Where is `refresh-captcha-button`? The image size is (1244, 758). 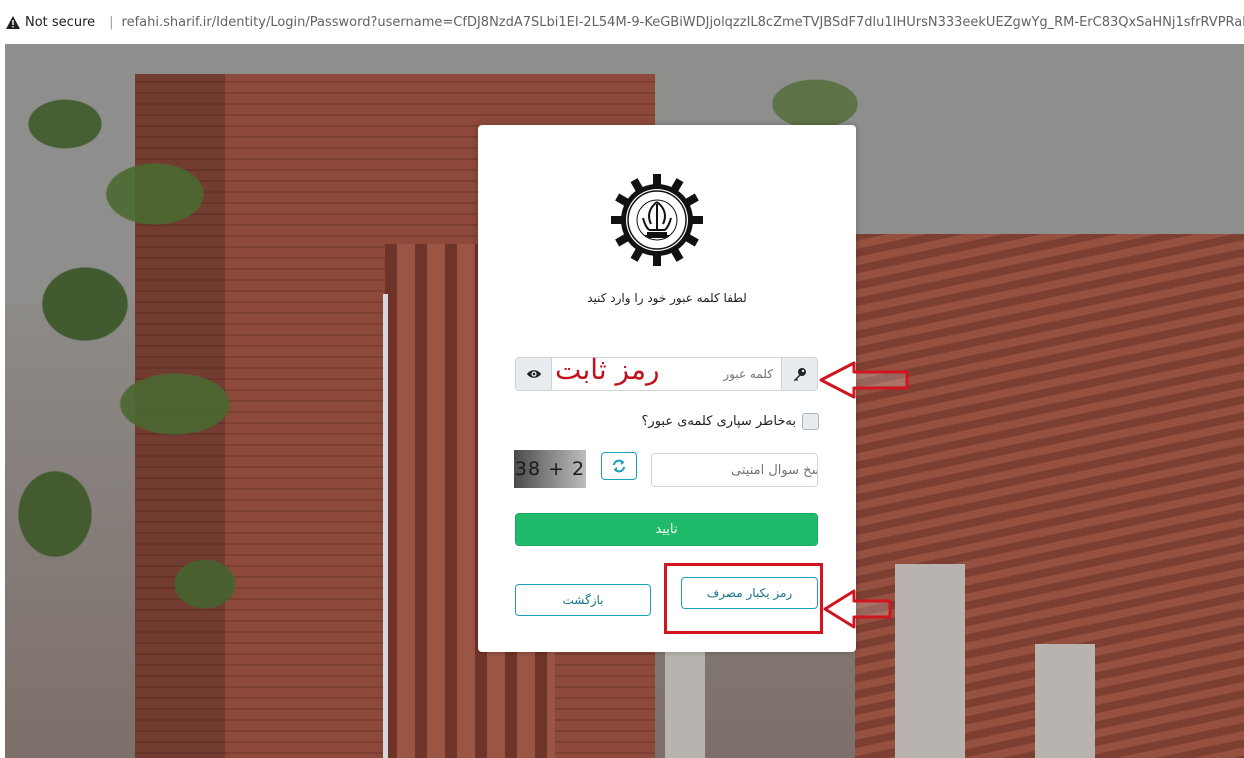 refresh-captcha-button is located at coordinates (619, 466).